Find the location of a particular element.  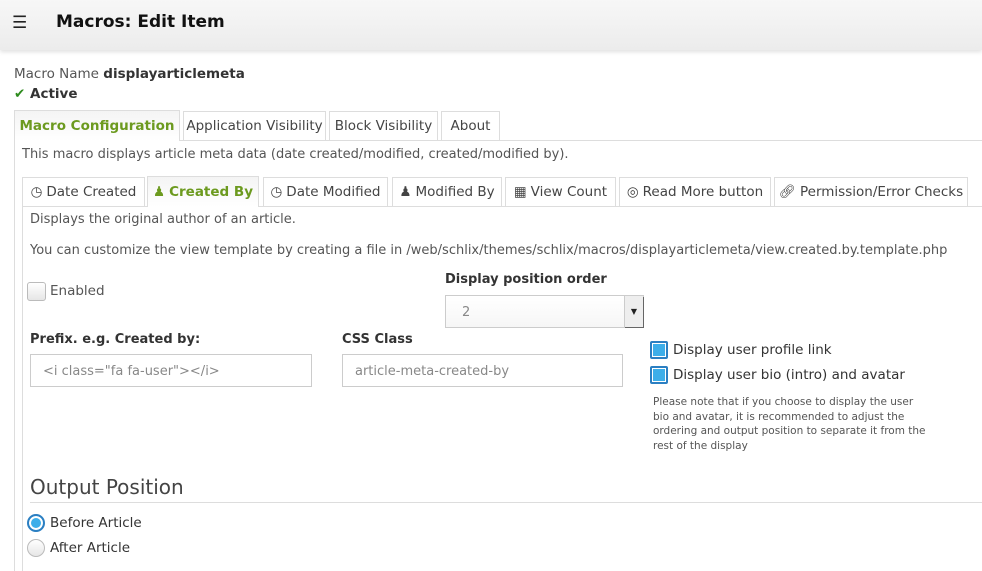

bio-label: Display user bio (intro) and avatar is located at coordinates (789, 375).